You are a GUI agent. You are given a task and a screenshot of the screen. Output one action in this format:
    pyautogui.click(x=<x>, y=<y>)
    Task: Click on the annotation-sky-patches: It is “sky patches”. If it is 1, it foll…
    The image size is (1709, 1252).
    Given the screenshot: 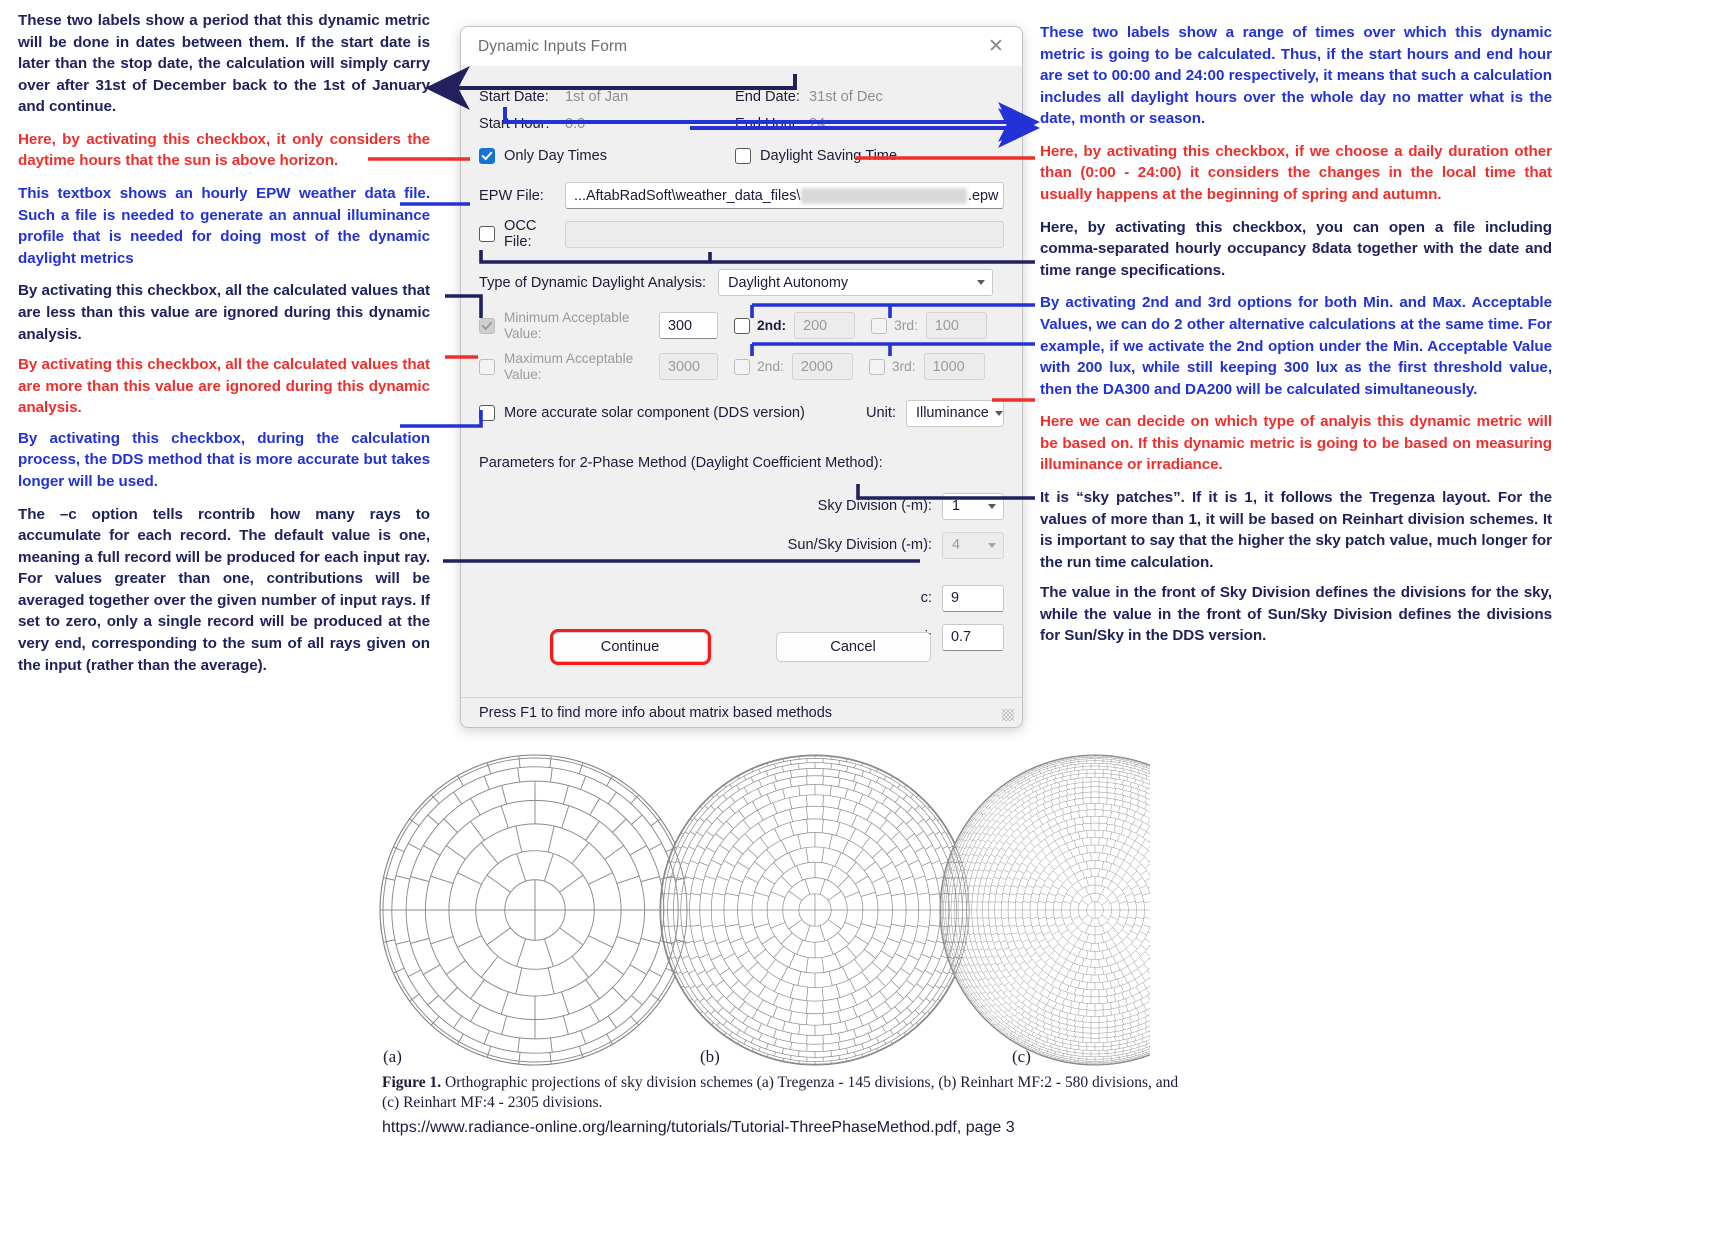 What is the action you would take?
    pyautogui.click(x=1296, y=529)
    